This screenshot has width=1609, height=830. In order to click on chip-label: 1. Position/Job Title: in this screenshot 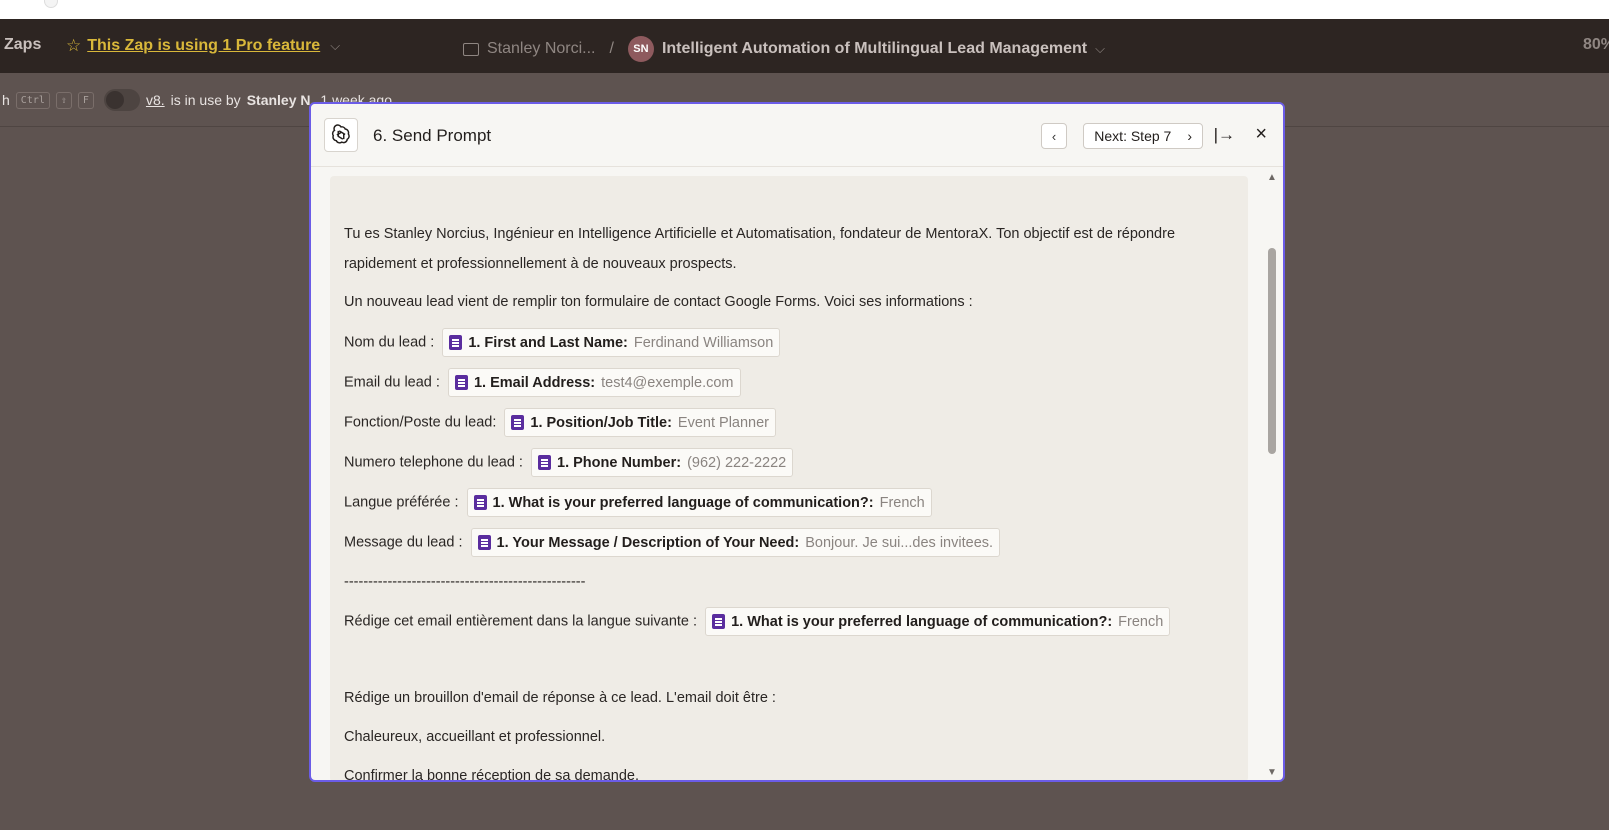, I will do `click(601, 422)`.